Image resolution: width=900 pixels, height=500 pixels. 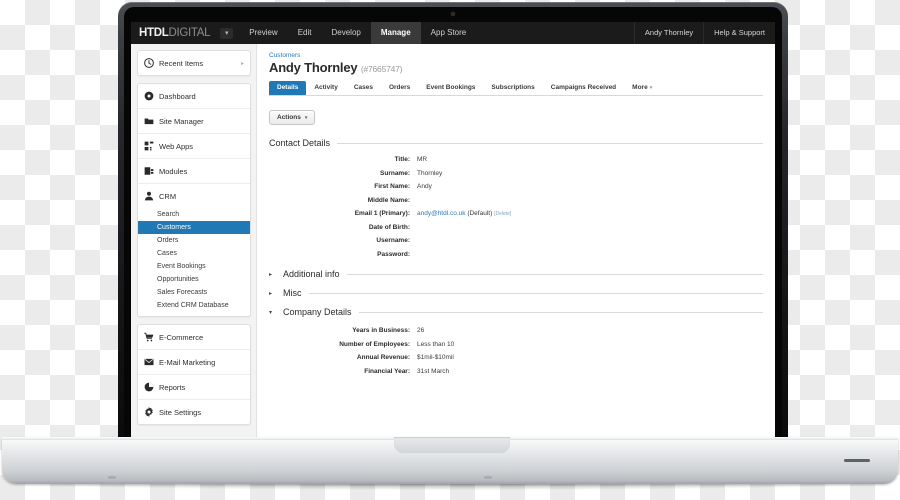 I want to click on sidebar-item-reports: Reports, so click(x=194, y=387).